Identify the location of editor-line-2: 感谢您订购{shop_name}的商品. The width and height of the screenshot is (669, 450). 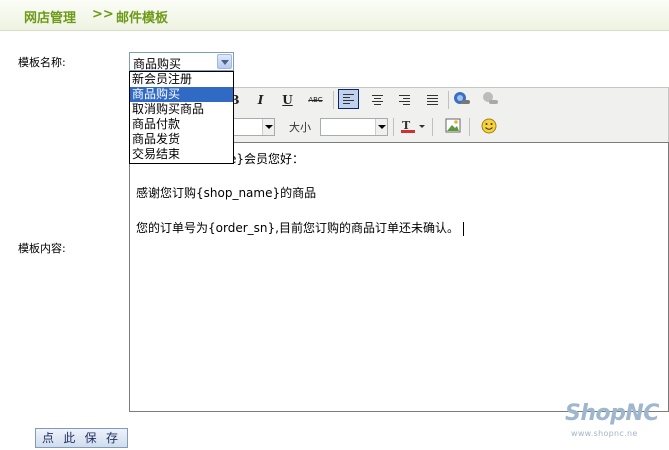
(226, 193).